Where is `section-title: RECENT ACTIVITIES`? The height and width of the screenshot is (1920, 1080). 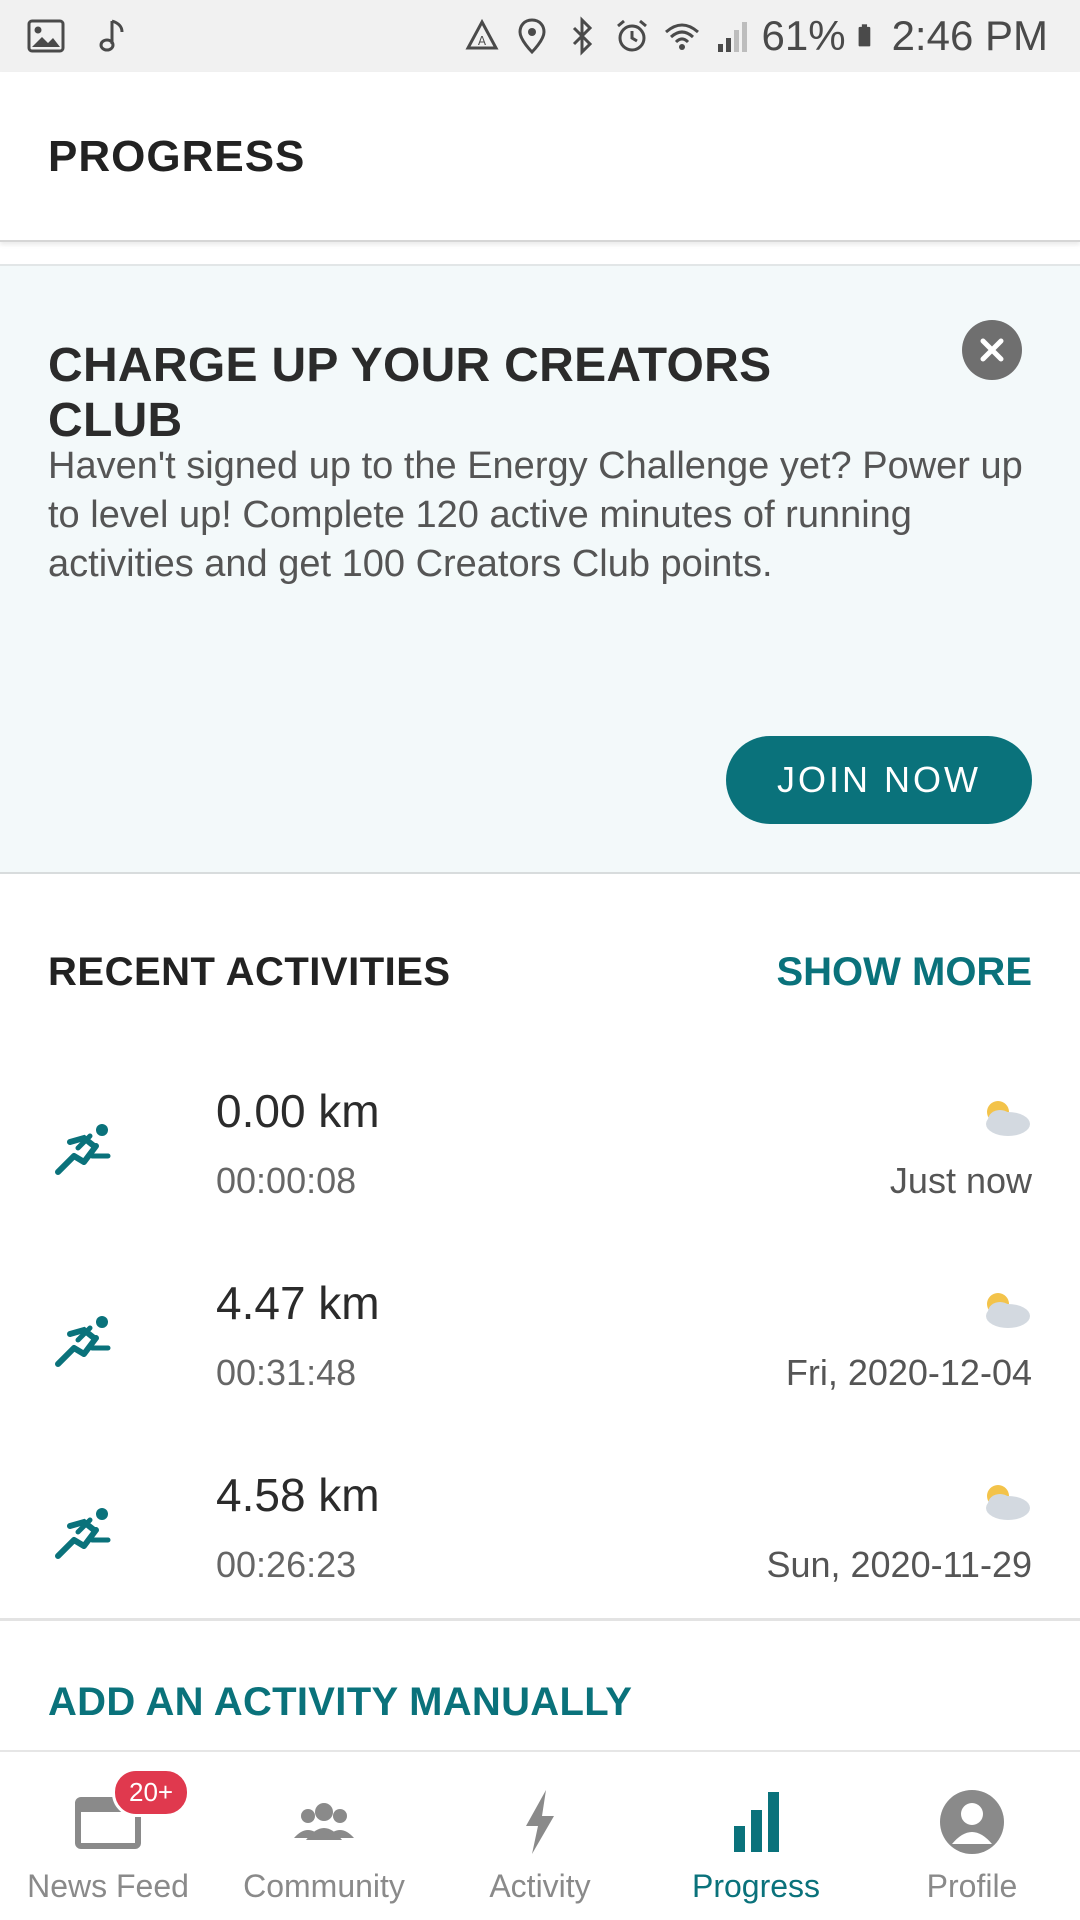
section-title: RECENT ACTIVITIES is located at coordinates (249, 972).